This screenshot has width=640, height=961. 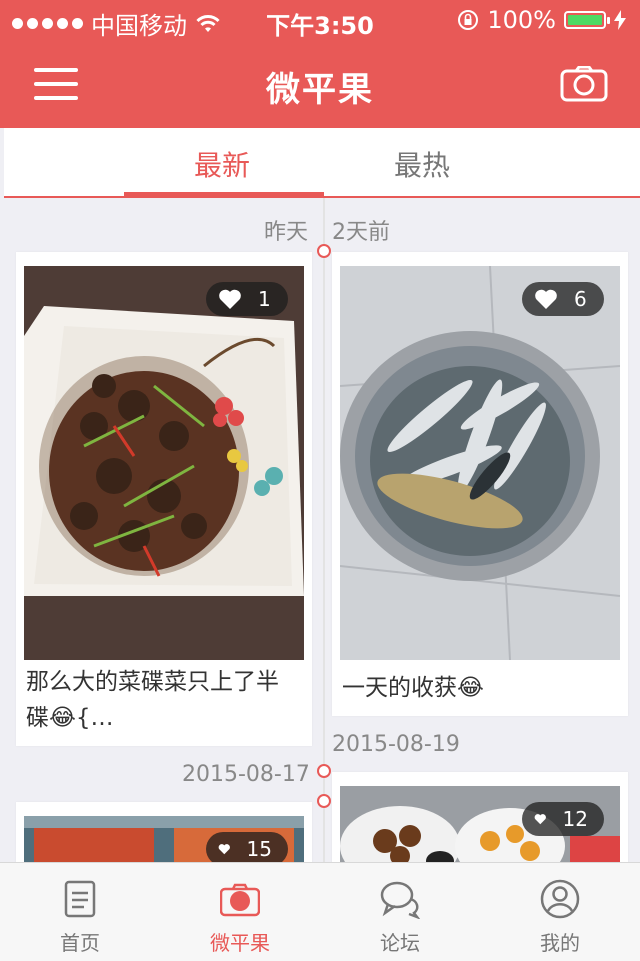 What do you see at coordinates (222, 164) in the screenshot?
I see `tab-latest: 最新` at bounding box center [222, 164].